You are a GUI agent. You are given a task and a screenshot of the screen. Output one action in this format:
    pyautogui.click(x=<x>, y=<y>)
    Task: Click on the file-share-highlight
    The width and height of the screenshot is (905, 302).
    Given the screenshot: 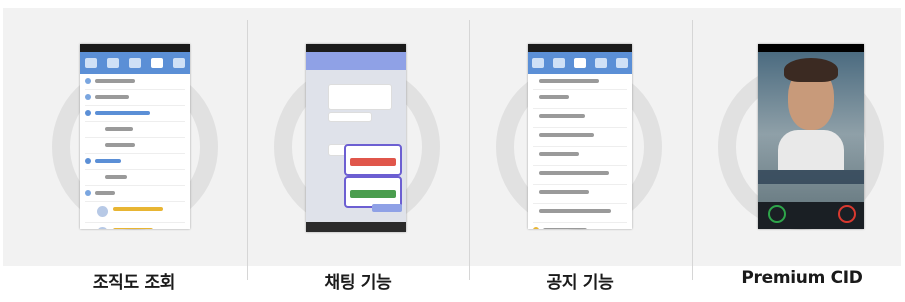 What is the action you would take?
    pyautogui.click(x=373, y=160)
    